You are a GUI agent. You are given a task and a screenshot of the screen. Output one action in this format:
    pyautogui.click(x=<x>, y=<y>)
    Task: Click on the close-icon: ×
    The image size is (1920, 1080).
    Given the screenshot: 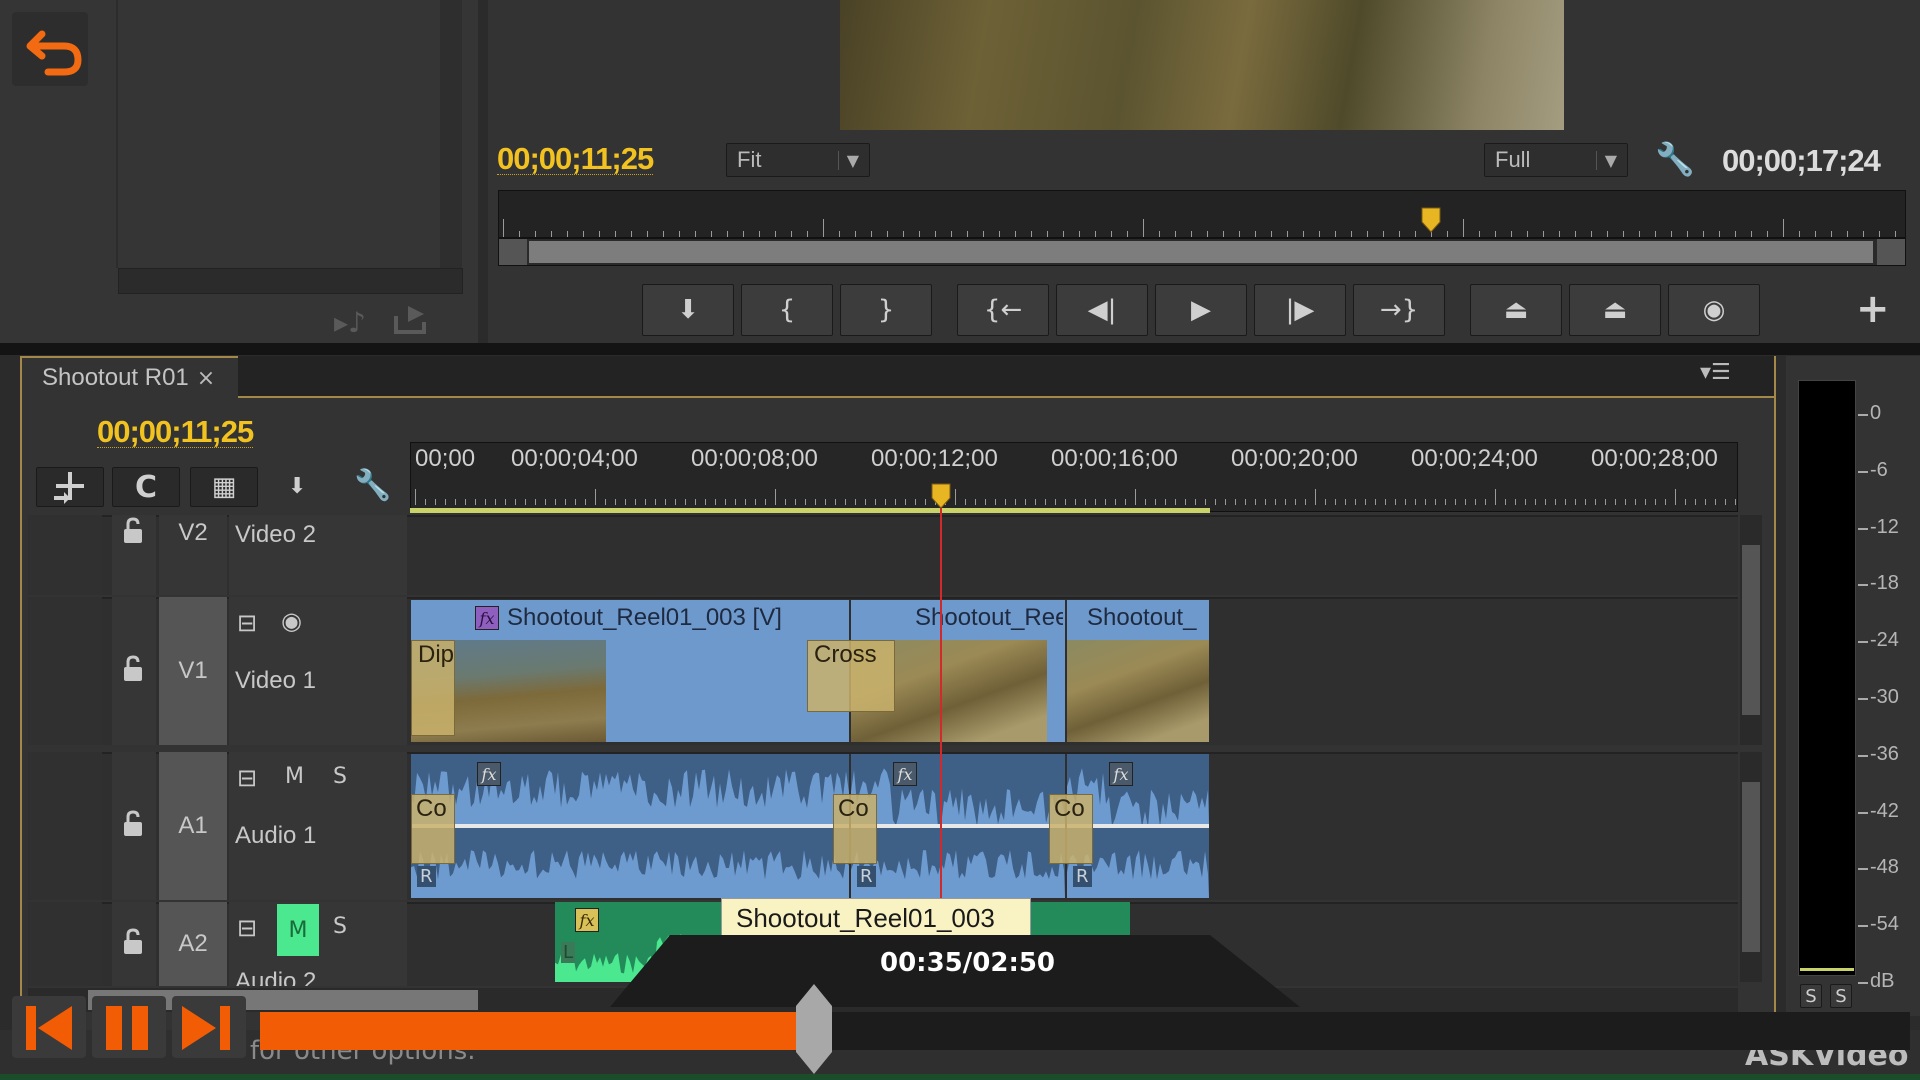 What is the action you would take?
    pyautogui.click(x=206, y=378)
    